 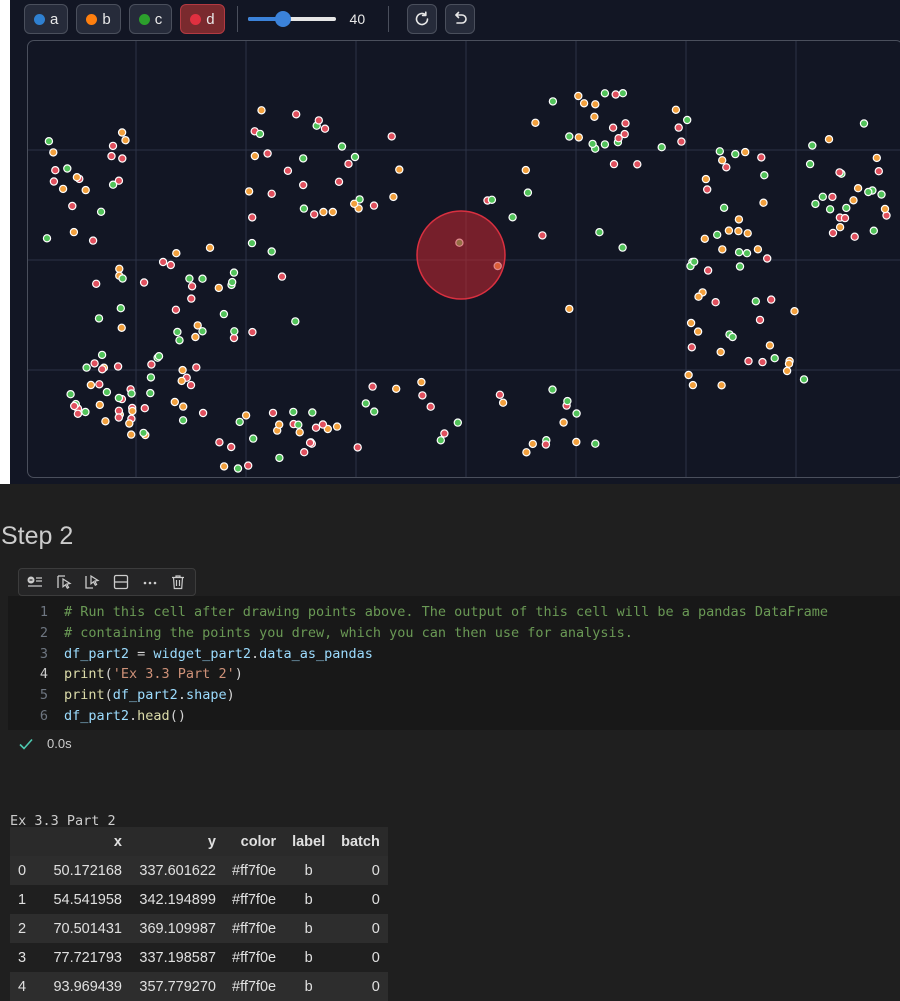 What do you see at coordinates (375, 870) in the screenshot?
I see `table-cell: 0` at bounding box center [375, 870].